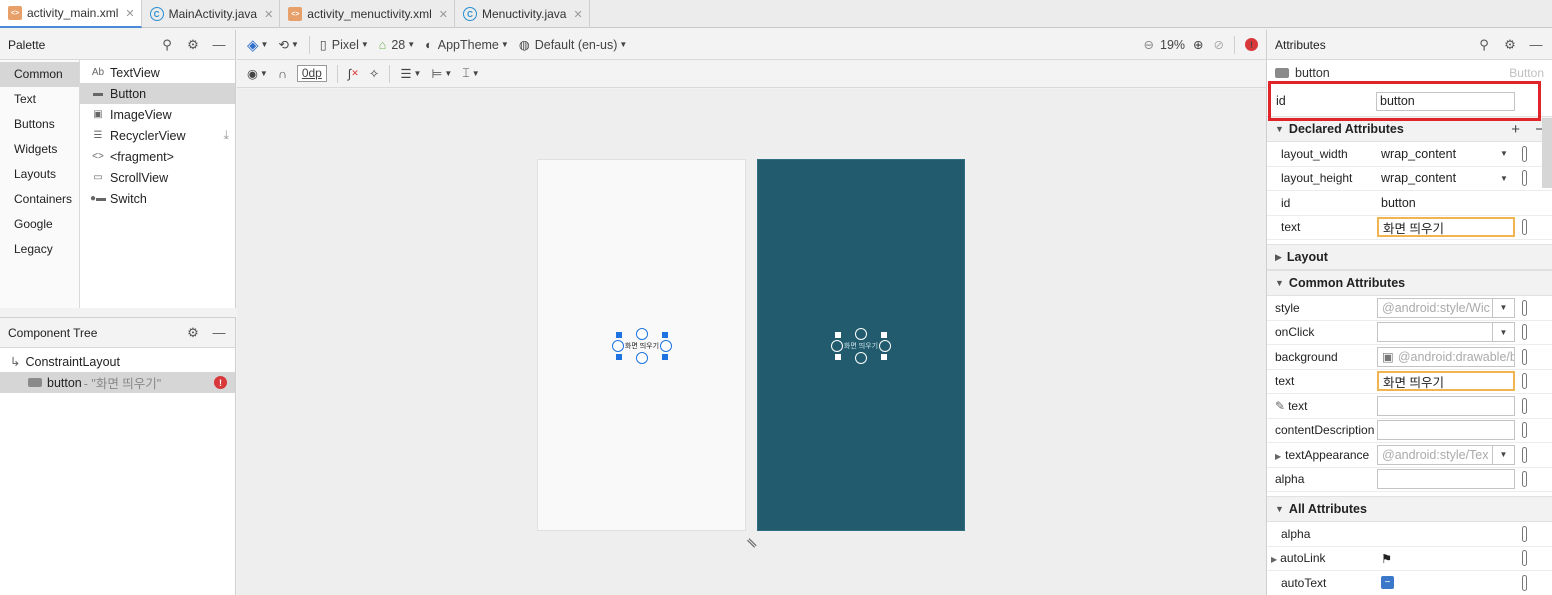 Image resolution: width=1552 pixels, height=595 pixels. Describe the element at coordinates (1547, 153) in the screenshot. I see `scrollbar` at that location.